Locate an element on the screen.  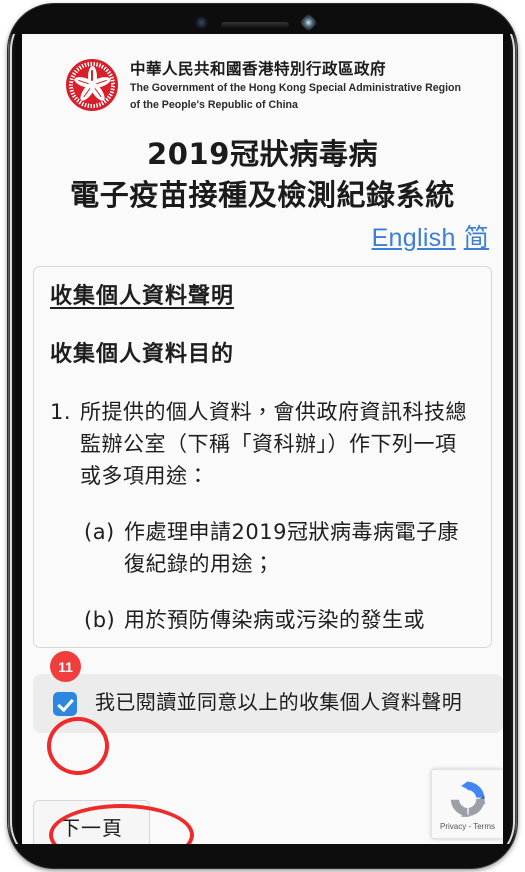
statement-item-number: 1. is located at coordinates (61, 412).